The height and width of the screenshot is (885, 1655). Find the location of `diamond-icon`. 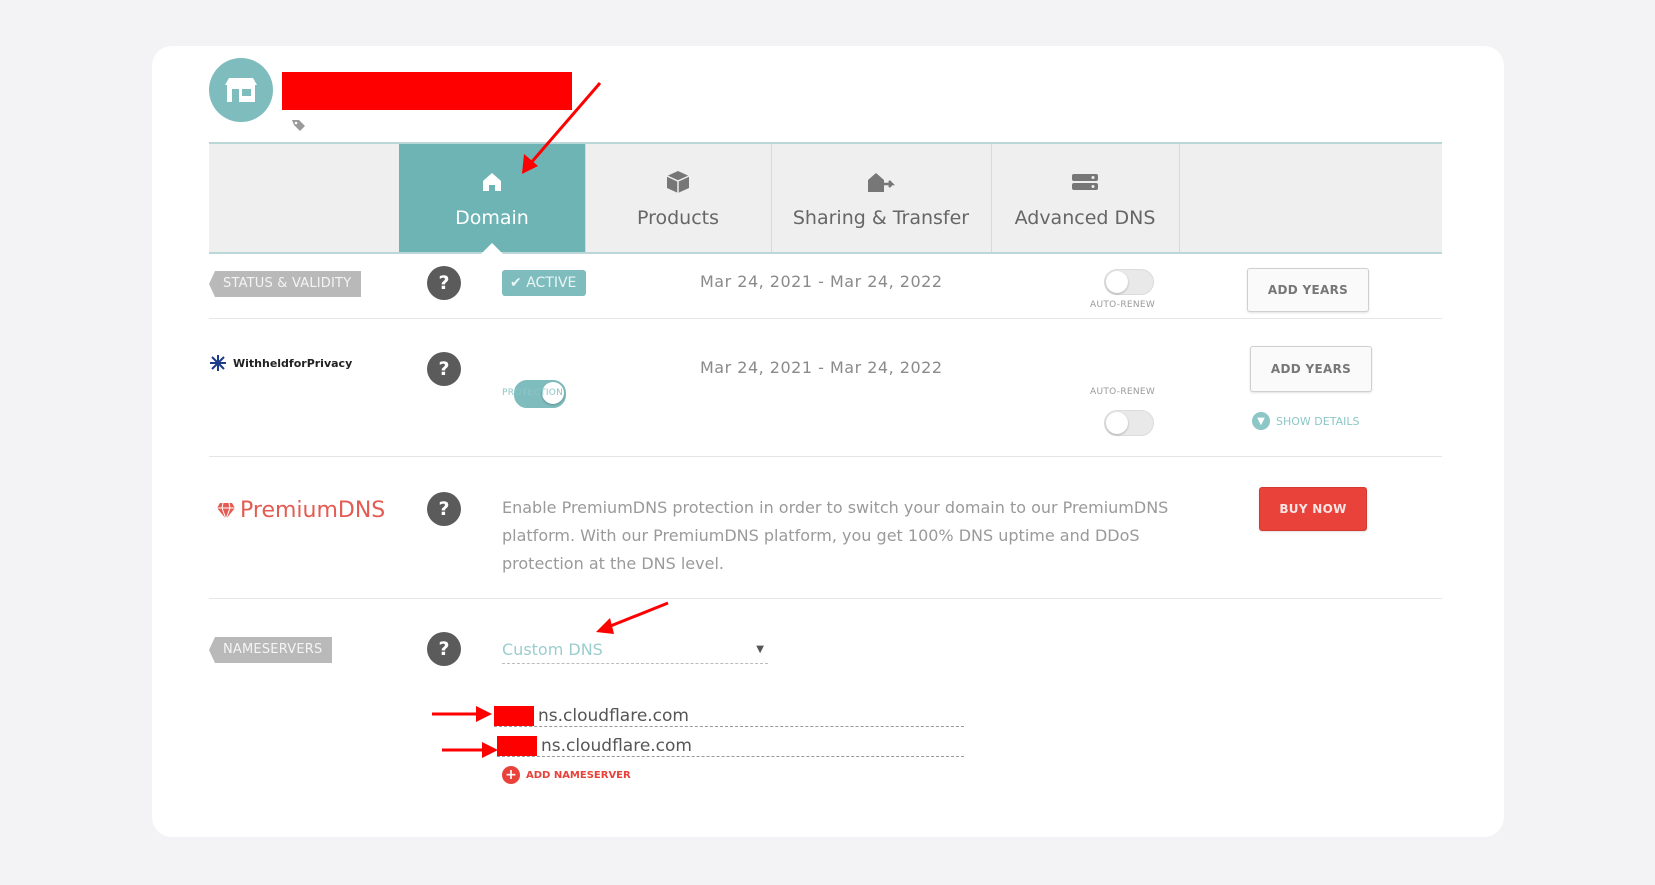

diamond-icon is located at coordinates (226, 511).